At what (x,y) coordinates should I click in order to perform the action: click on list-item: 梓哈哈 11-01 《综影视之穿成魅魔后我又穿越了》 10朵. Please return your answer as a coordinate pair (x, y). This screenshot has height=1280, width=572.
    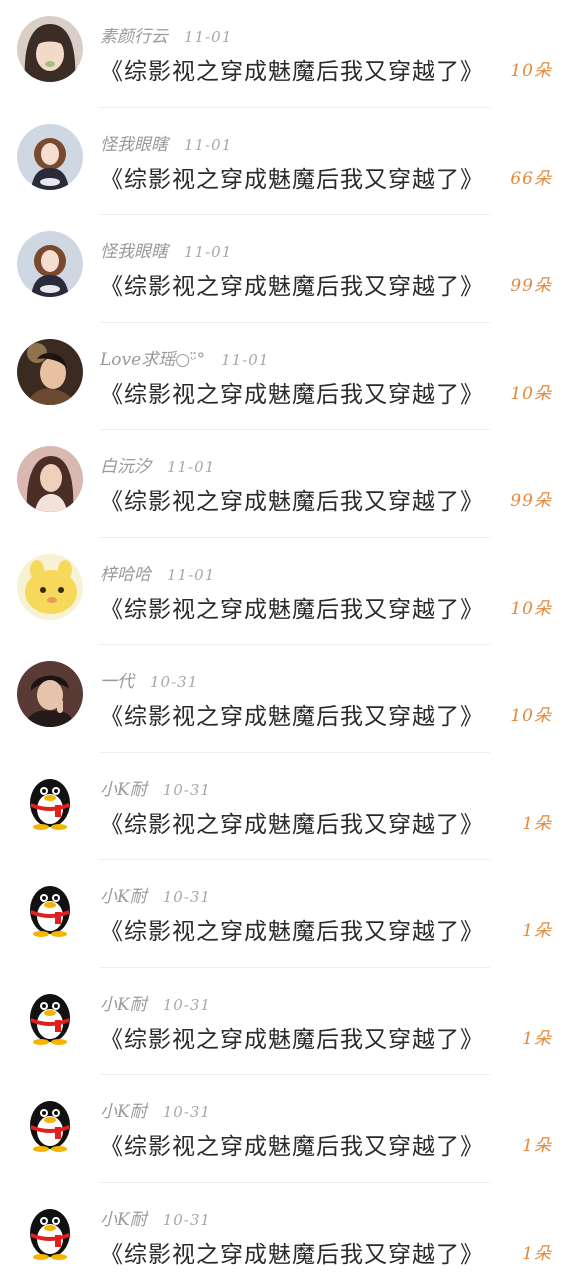
    Looking at the image, I should click on (286, 591).